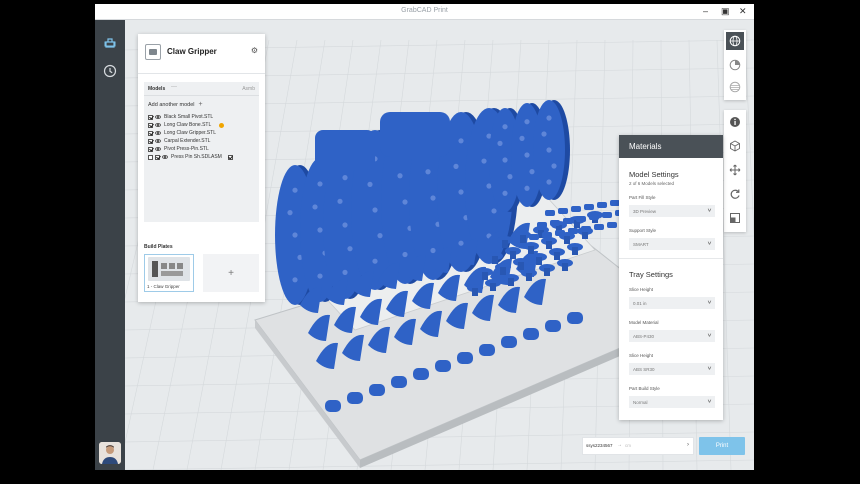 The width and height of the screenshot is (860, 484). I want to click on model-name: Long Claw Bone.STL, so click(188, 125).